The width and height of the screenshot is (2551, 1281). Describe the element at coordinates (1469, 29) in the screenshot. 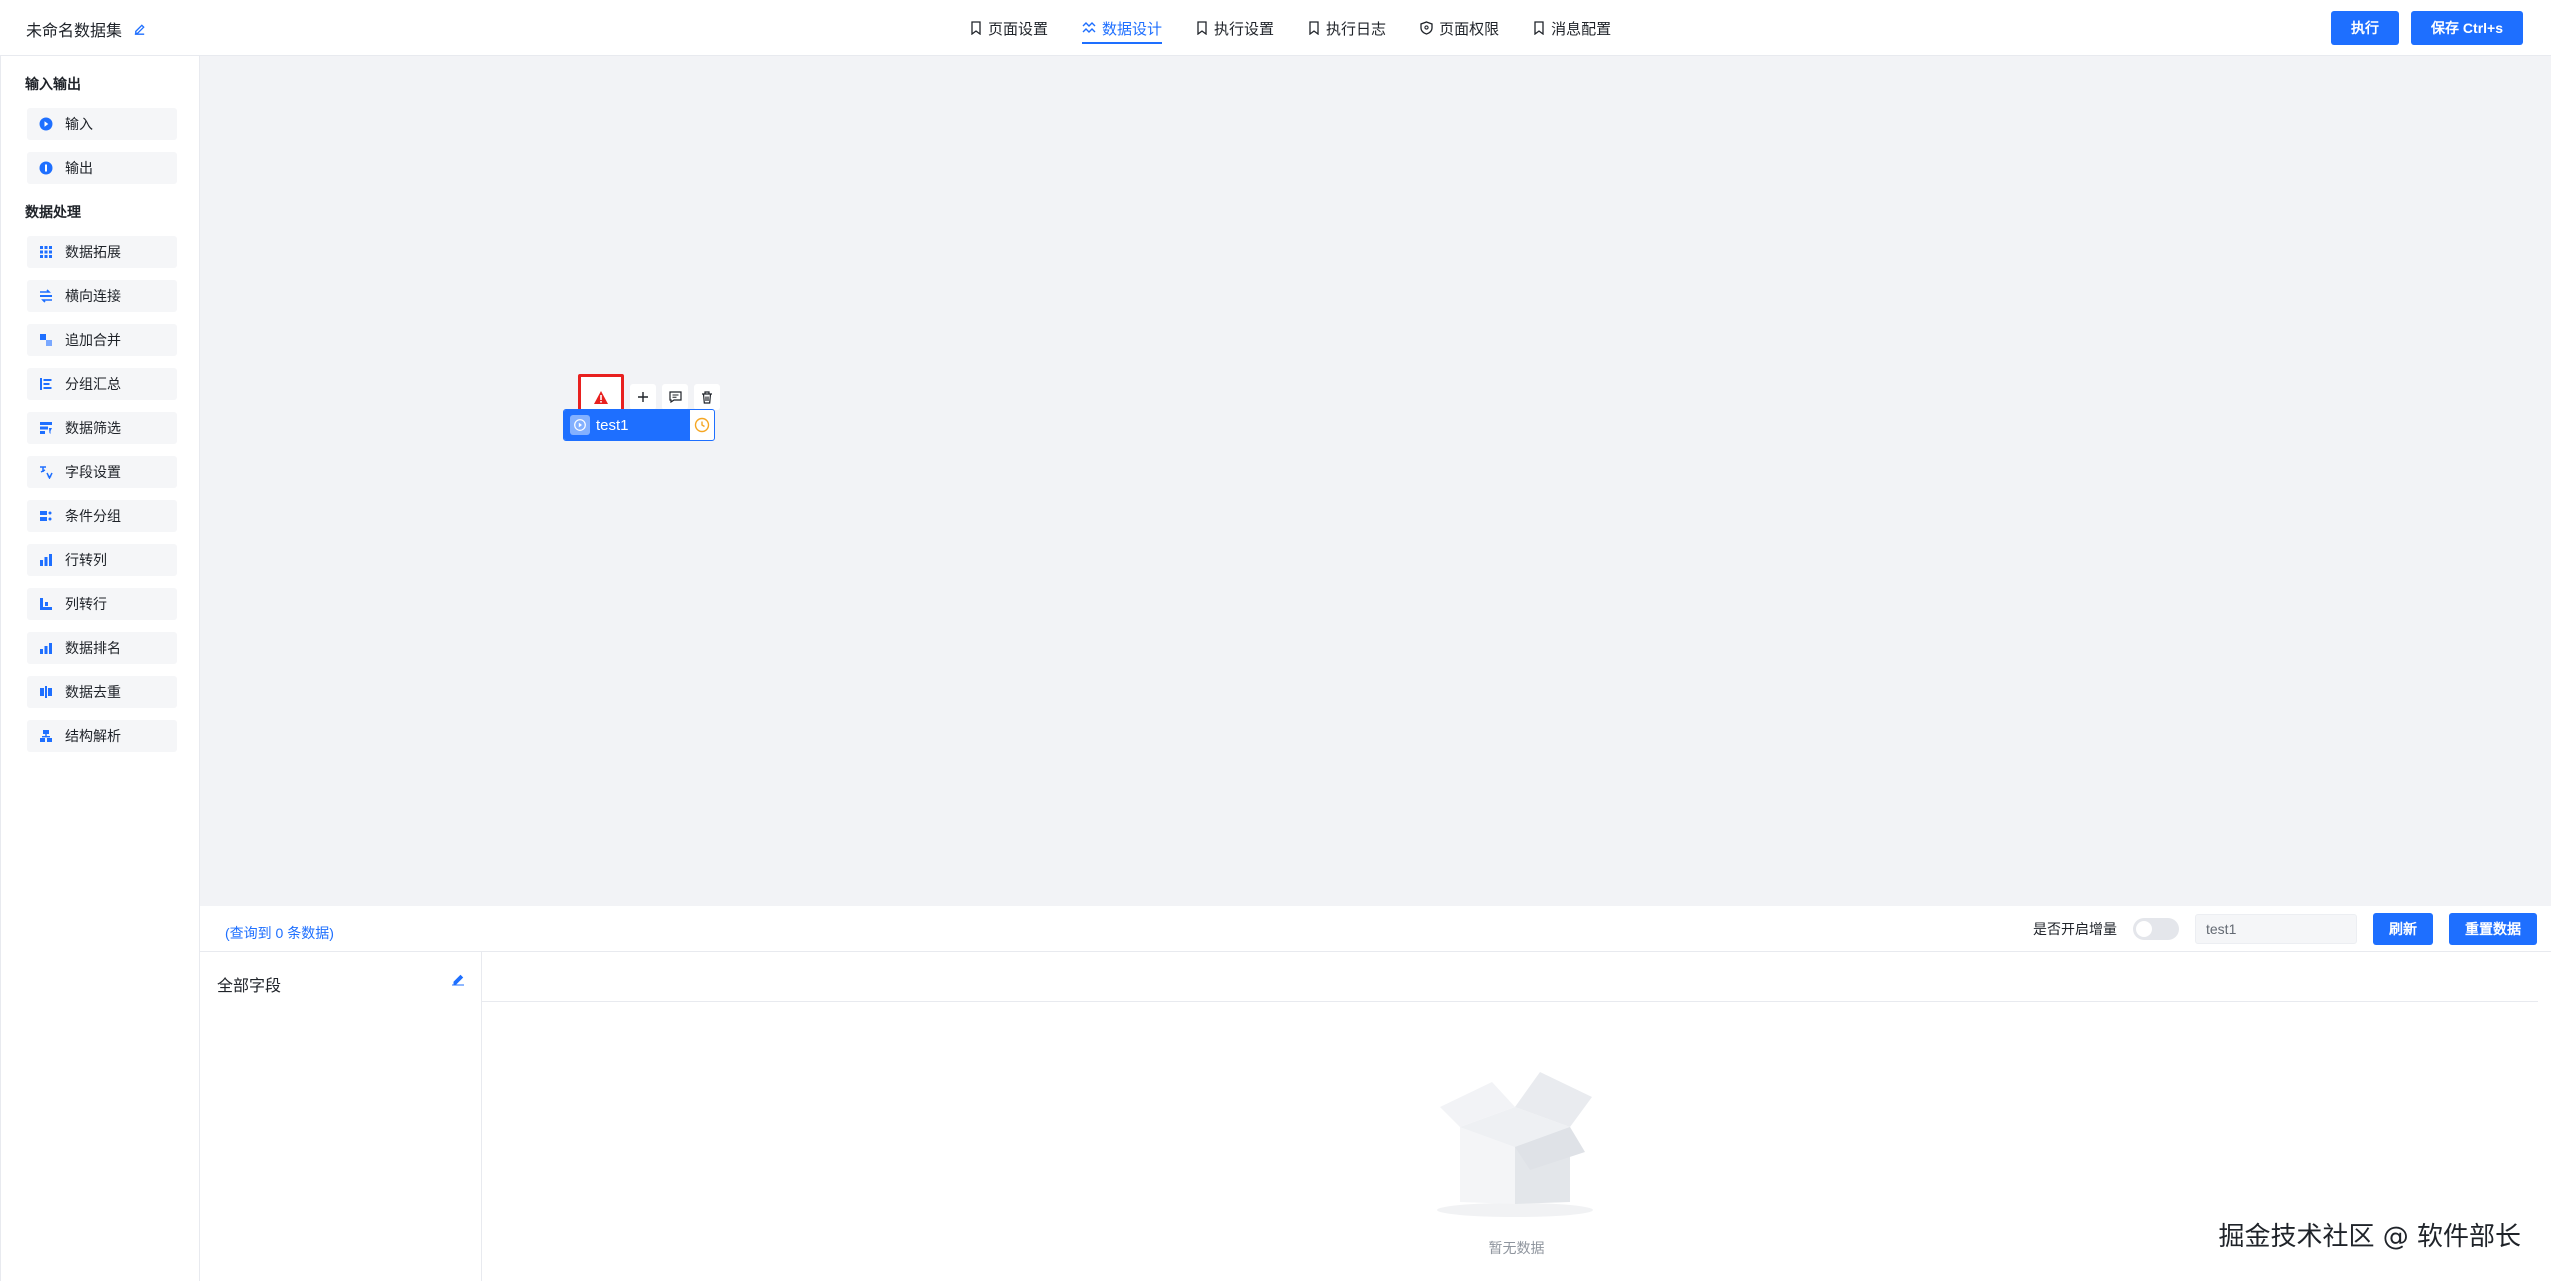

I see `tab-label: 页面权限` at that location.